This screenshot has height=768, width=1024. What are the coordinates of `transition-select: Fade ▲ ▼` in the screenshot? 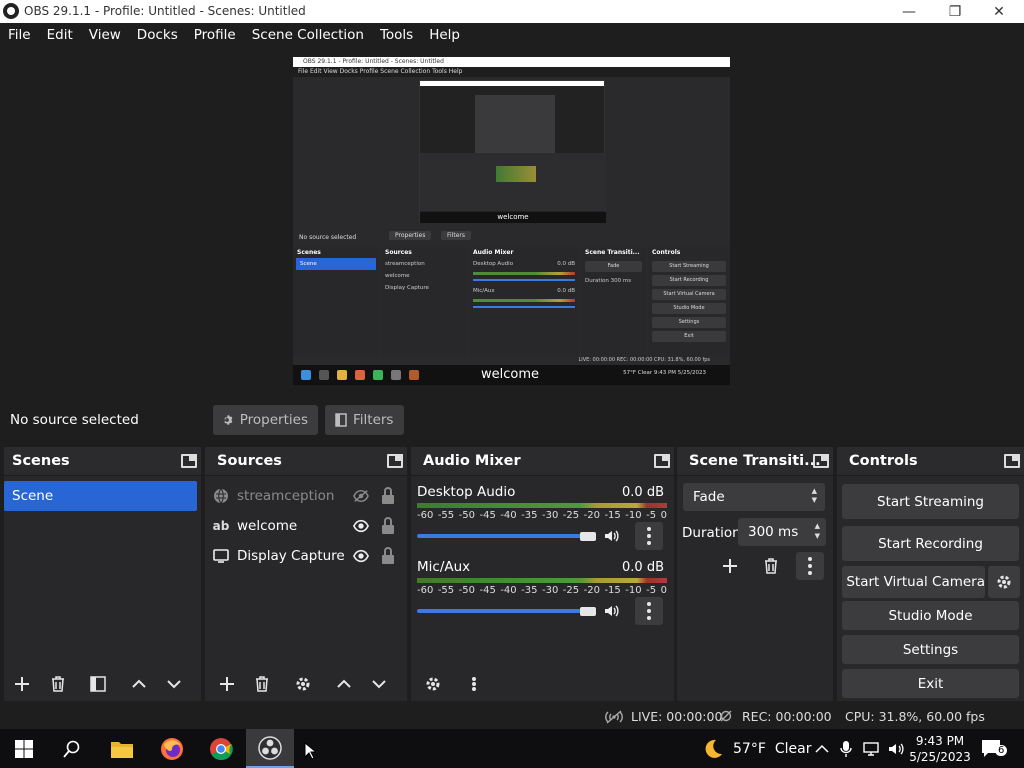 It's located at (754, 497).